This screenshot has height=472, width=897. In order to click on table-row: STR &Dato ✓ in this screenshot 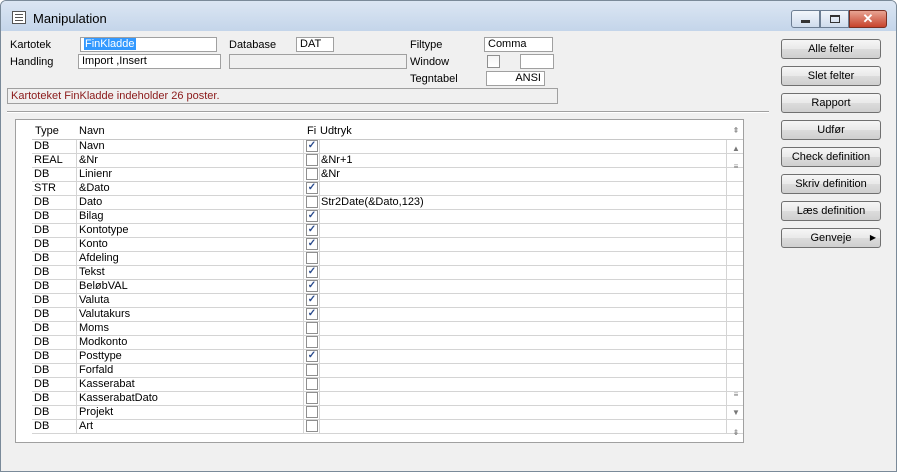, I will do `click(387, 189)`.